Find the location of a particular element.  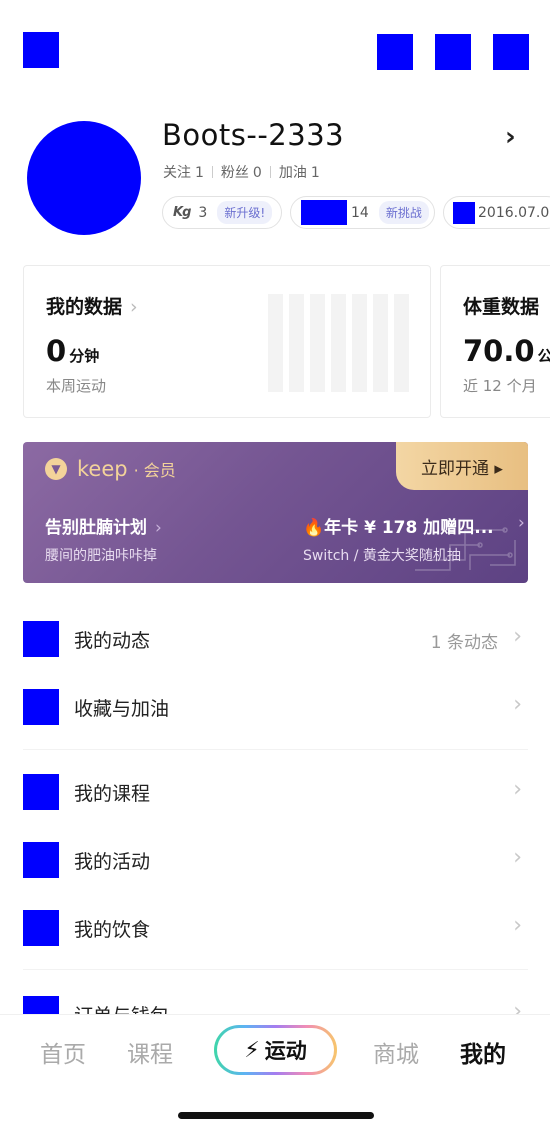

level-pill: Kg 3 新升级! is located at coordinates (222, 212).